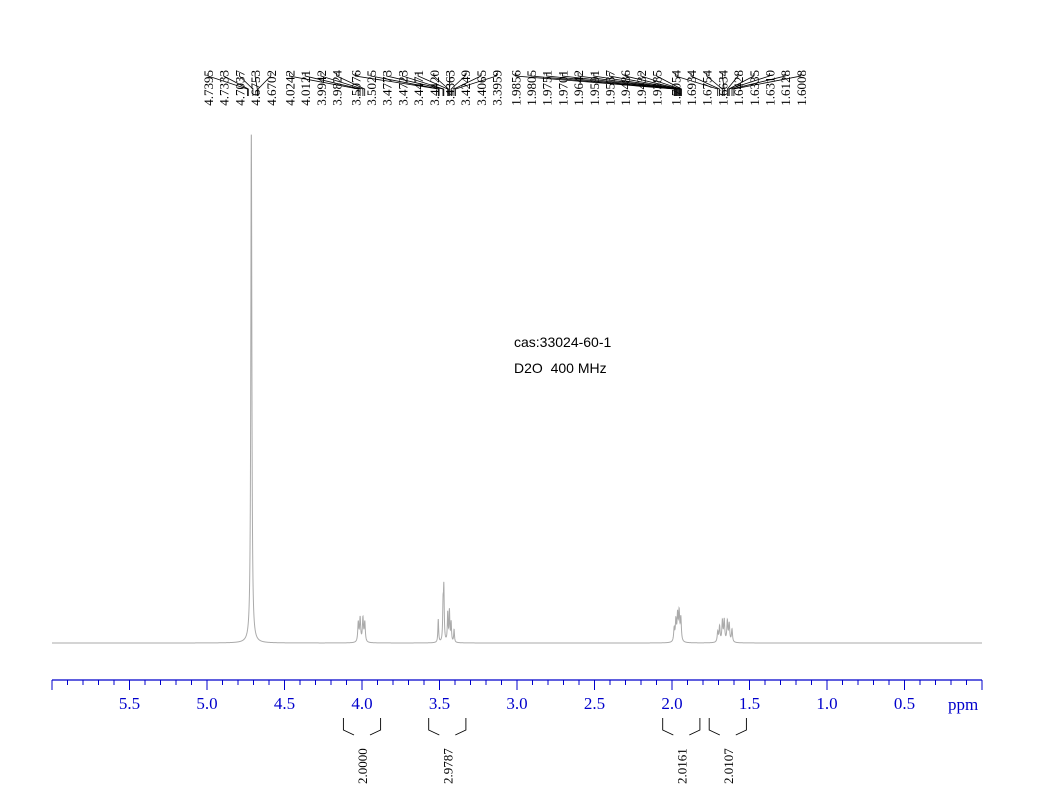  What do you see at coordinates (594, 703) in the screenshot?
I see `x-tick-label: 2.5` at bounding box center [594, 703].